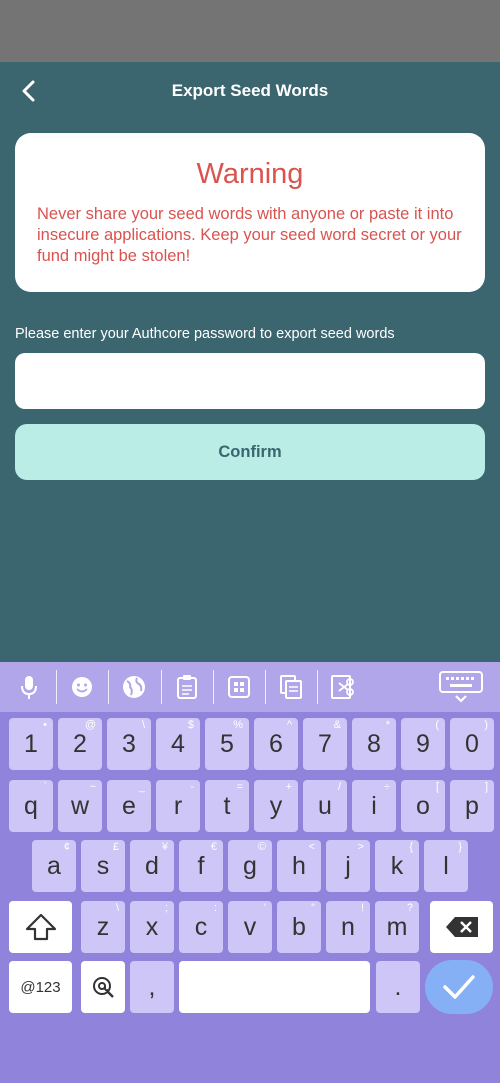  I want to click on key-5: 5%, so click(227, 744).